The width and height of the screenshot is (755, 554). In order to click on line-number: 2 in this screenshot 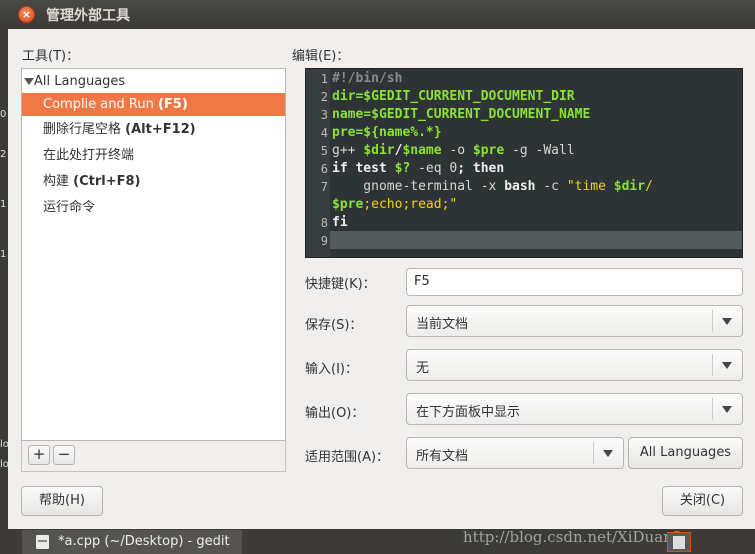, I will do `click(324, 97)`.